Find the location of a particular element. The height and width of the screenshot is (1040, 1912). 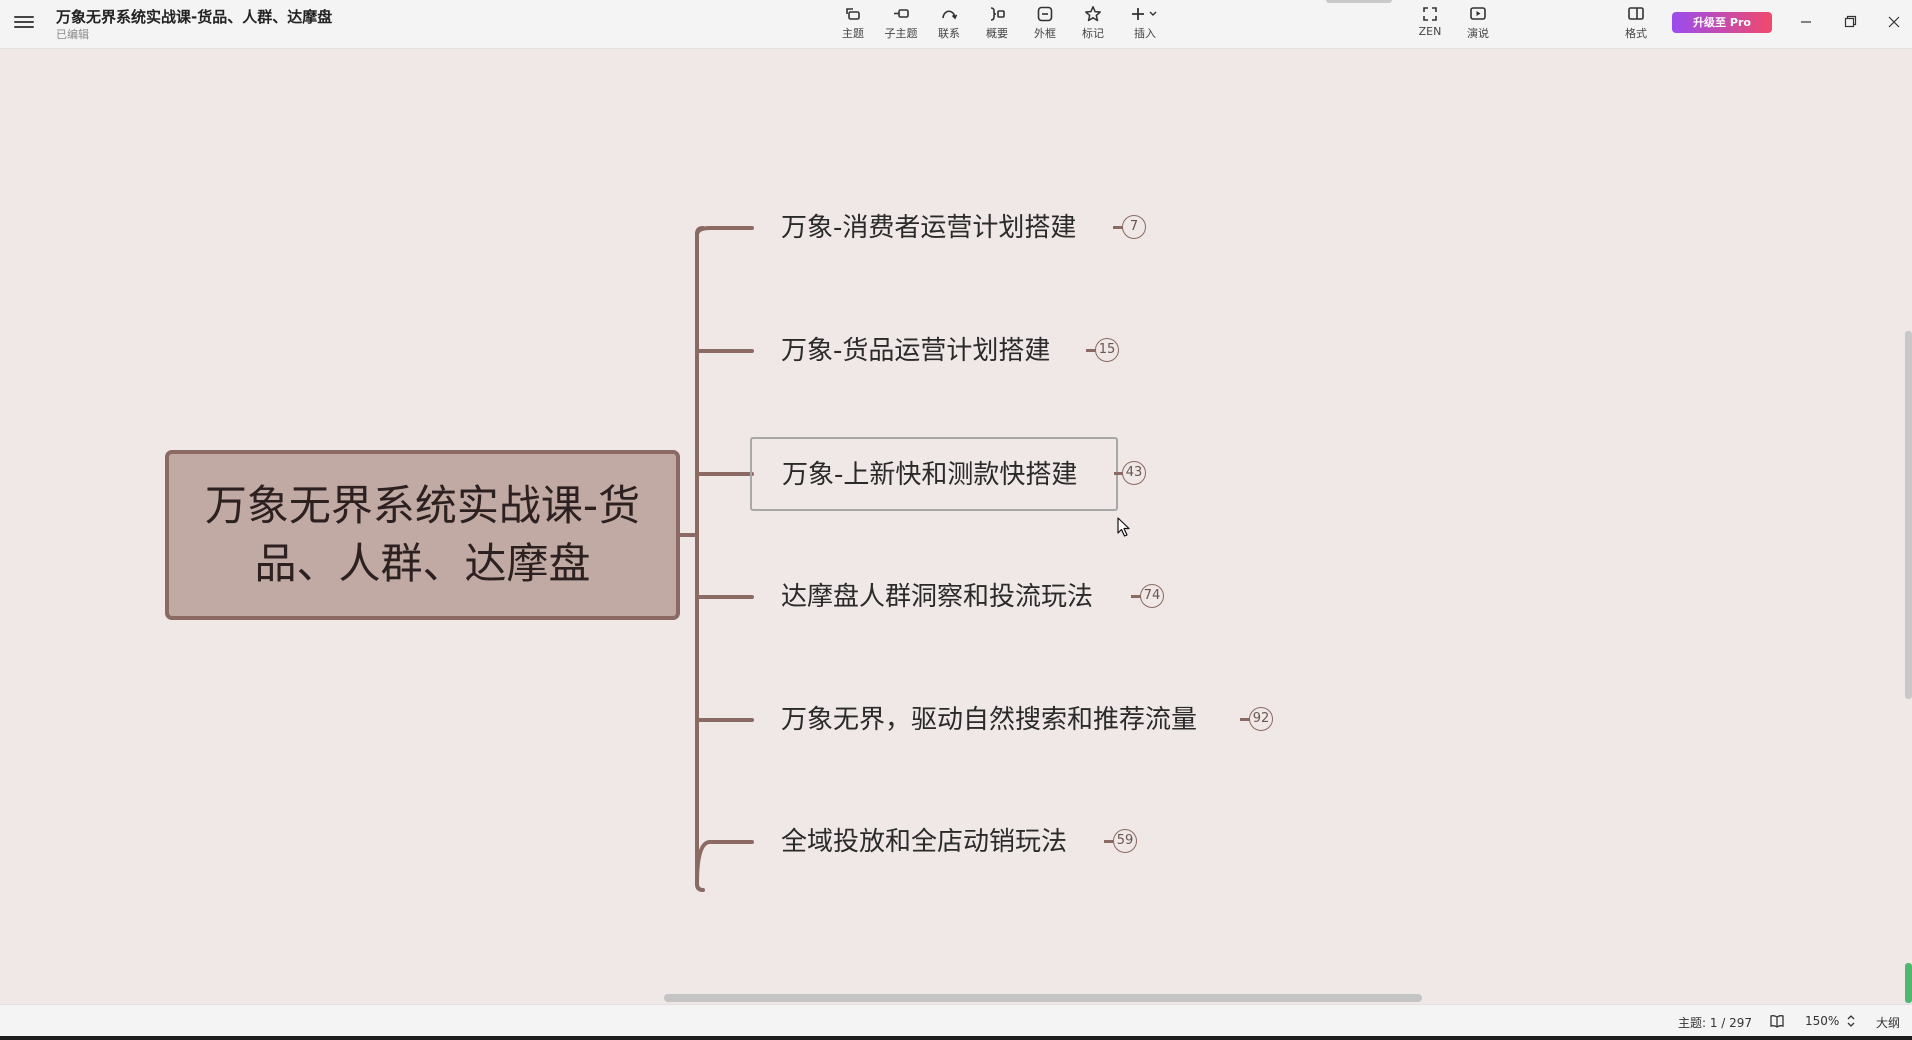

document-title: 万象无界系统实战课-货品、人群、达摩盘 is located at coordinates (194, 17).